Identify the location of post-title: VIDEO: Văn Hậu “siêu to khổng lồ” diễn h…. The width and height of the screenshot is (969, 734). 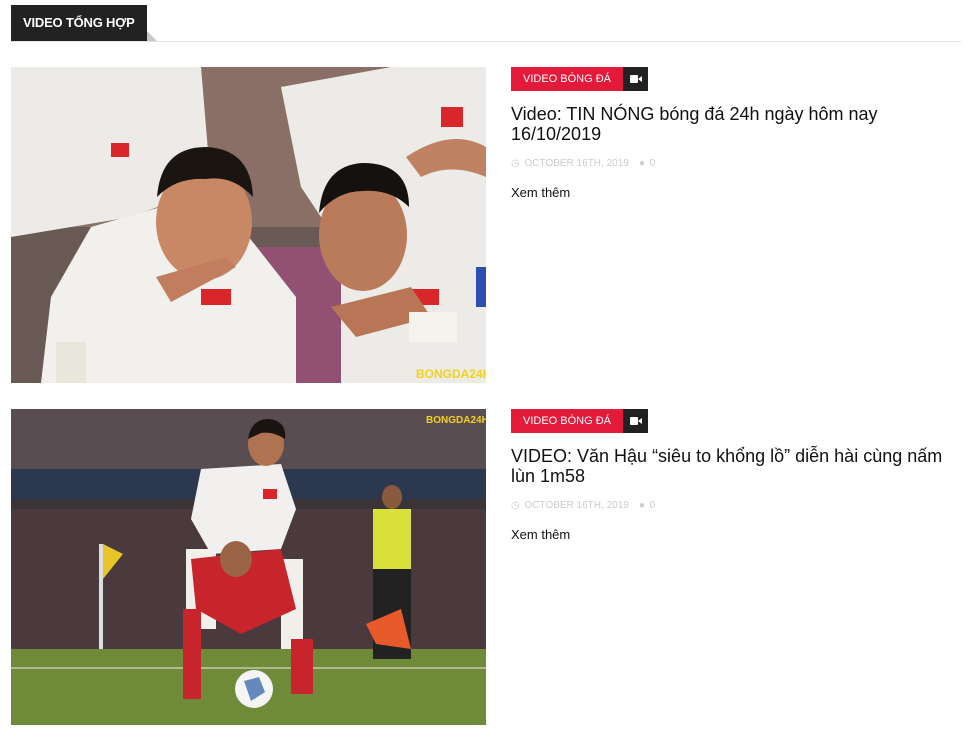
(731, 466).